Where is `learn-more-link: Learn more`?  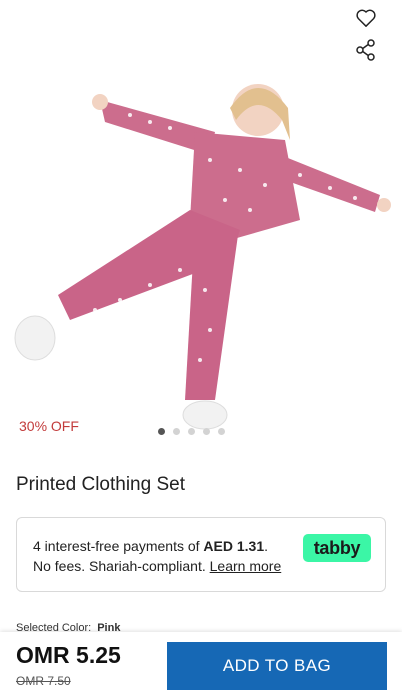
learn-more-link: Learn more is located at coordinates (246, 566).